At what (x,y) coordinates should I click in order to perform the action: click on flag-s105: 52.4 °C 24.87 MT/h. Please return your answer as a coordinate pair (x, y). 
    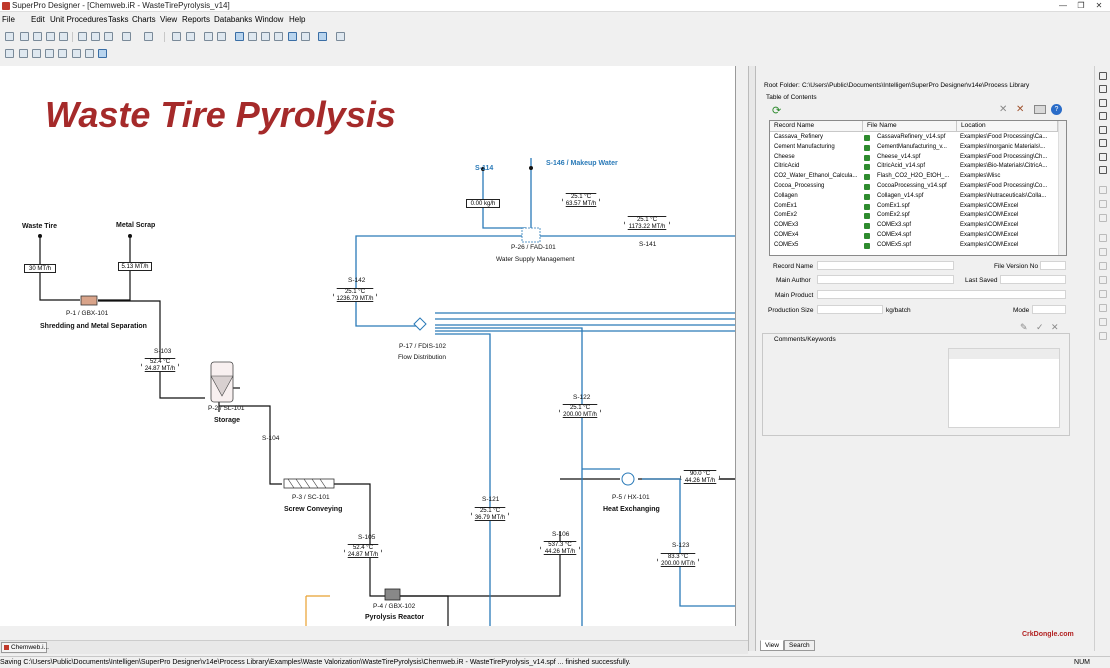
    Looking at the image, I should click on (363, 551).